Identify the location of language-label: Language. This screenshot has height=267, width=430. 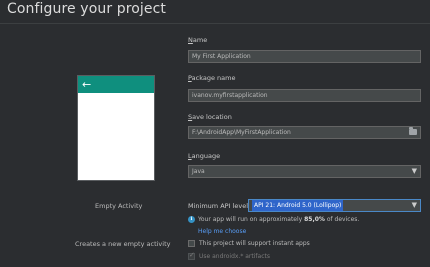
(204, 156).